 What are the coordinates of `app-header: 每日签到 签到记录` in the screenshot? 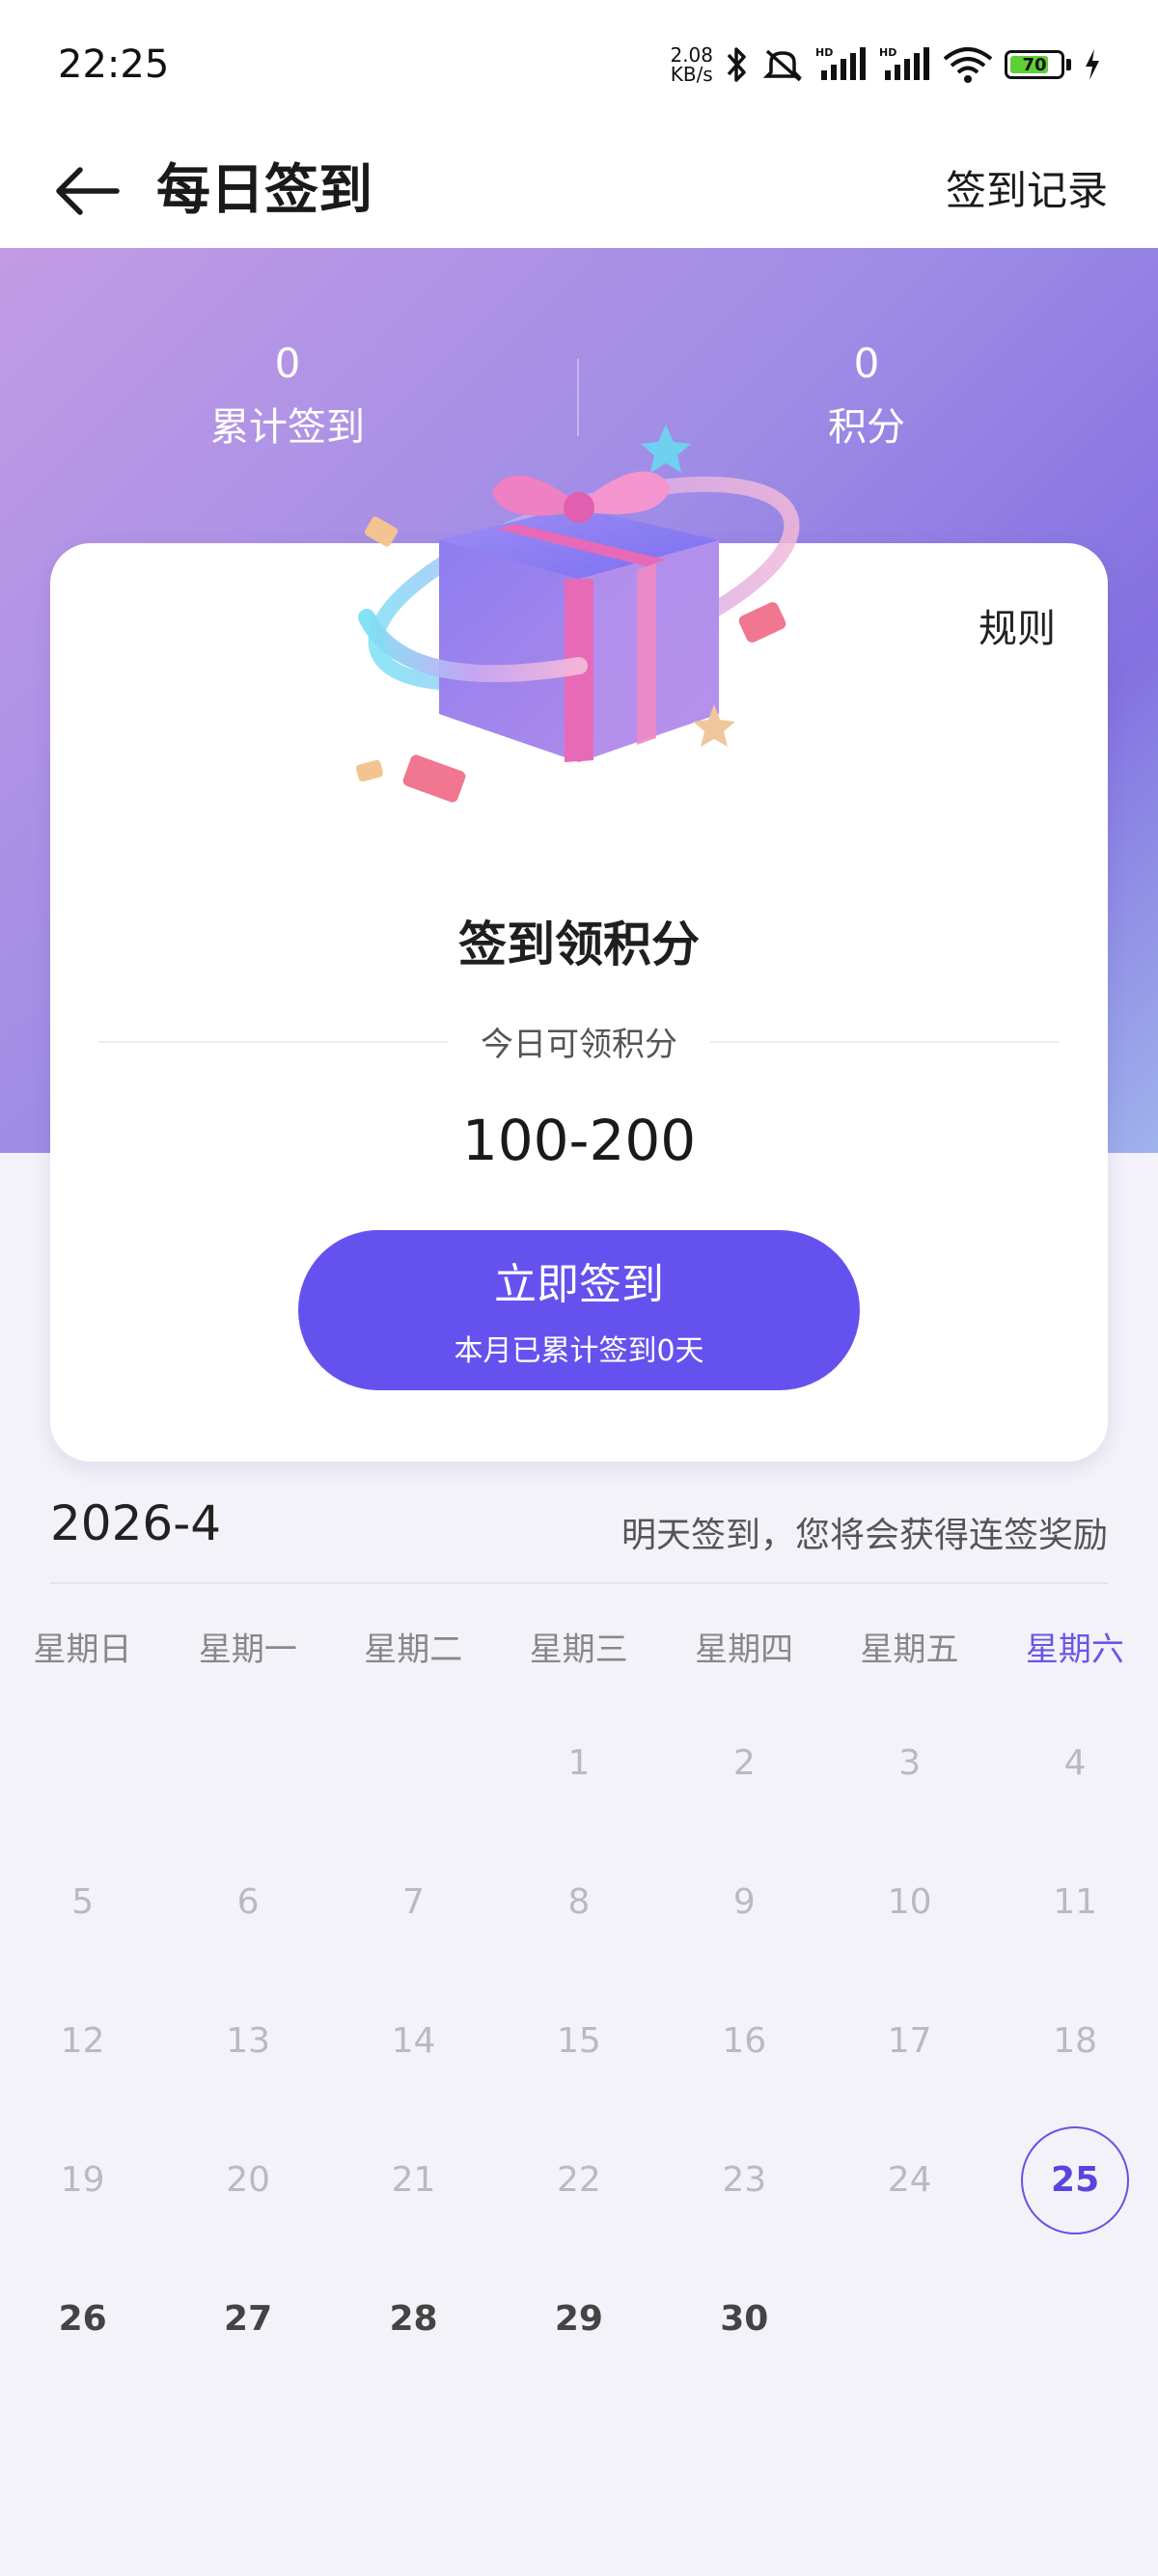 It's located at (579, 191).